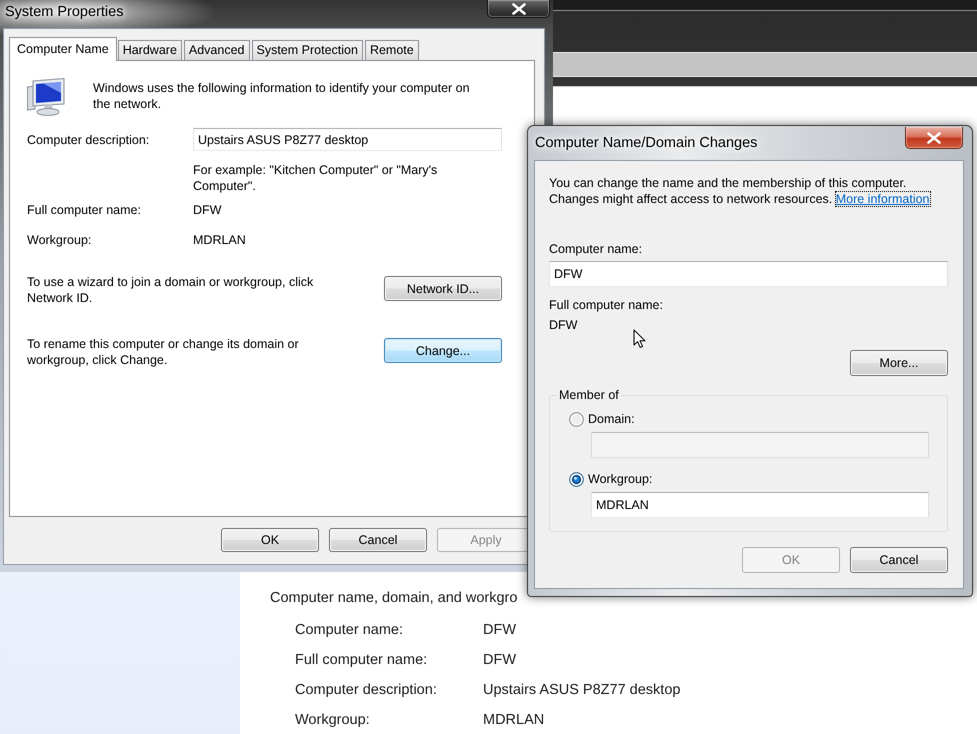  I want to click on tab: Advanced, so click(217, 50).